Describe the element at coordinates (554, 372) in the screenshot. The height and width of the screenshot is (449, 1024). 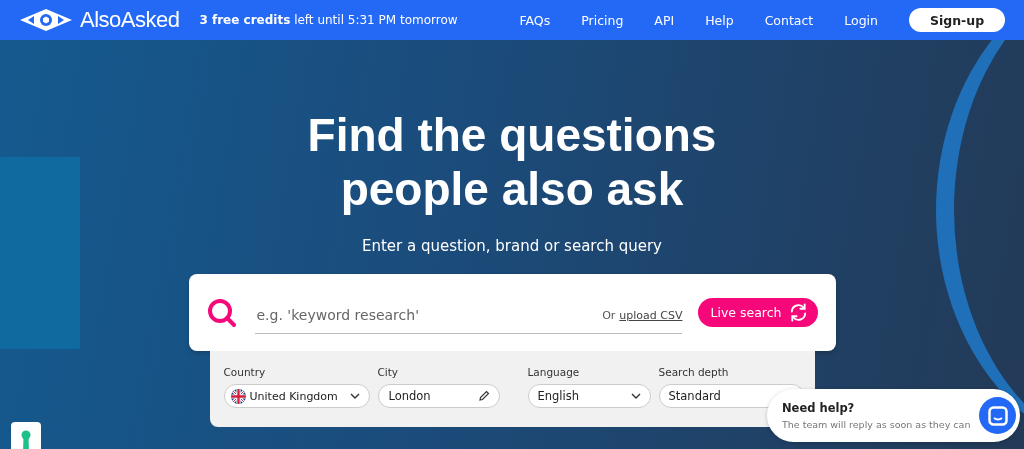
I see `filter-label: Language` at that location.